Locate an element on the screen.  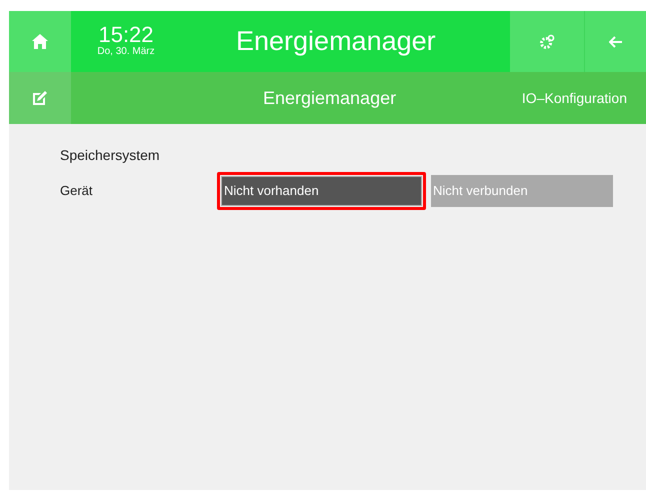
edit-button is located at coordinates (40, 98).